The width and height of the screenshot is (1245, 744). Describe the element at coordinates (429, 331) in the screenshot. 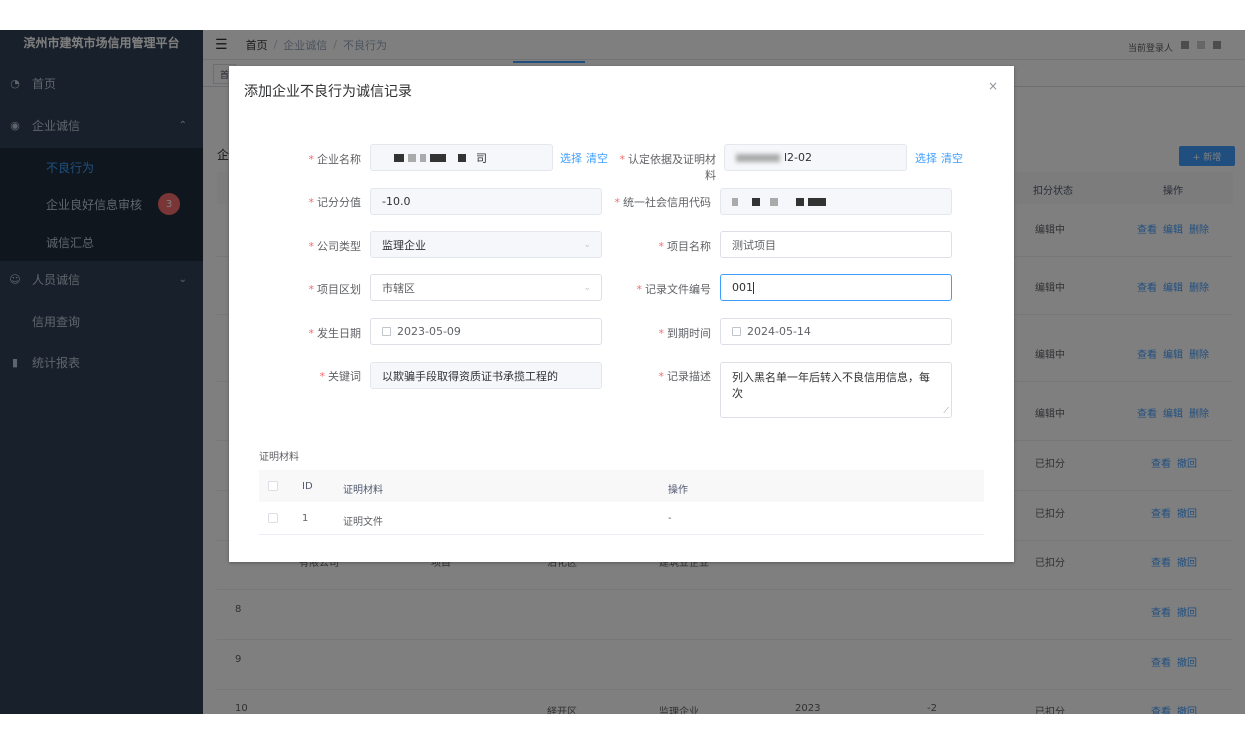

I see `occur-date-value: 2023-05-09` at that location.